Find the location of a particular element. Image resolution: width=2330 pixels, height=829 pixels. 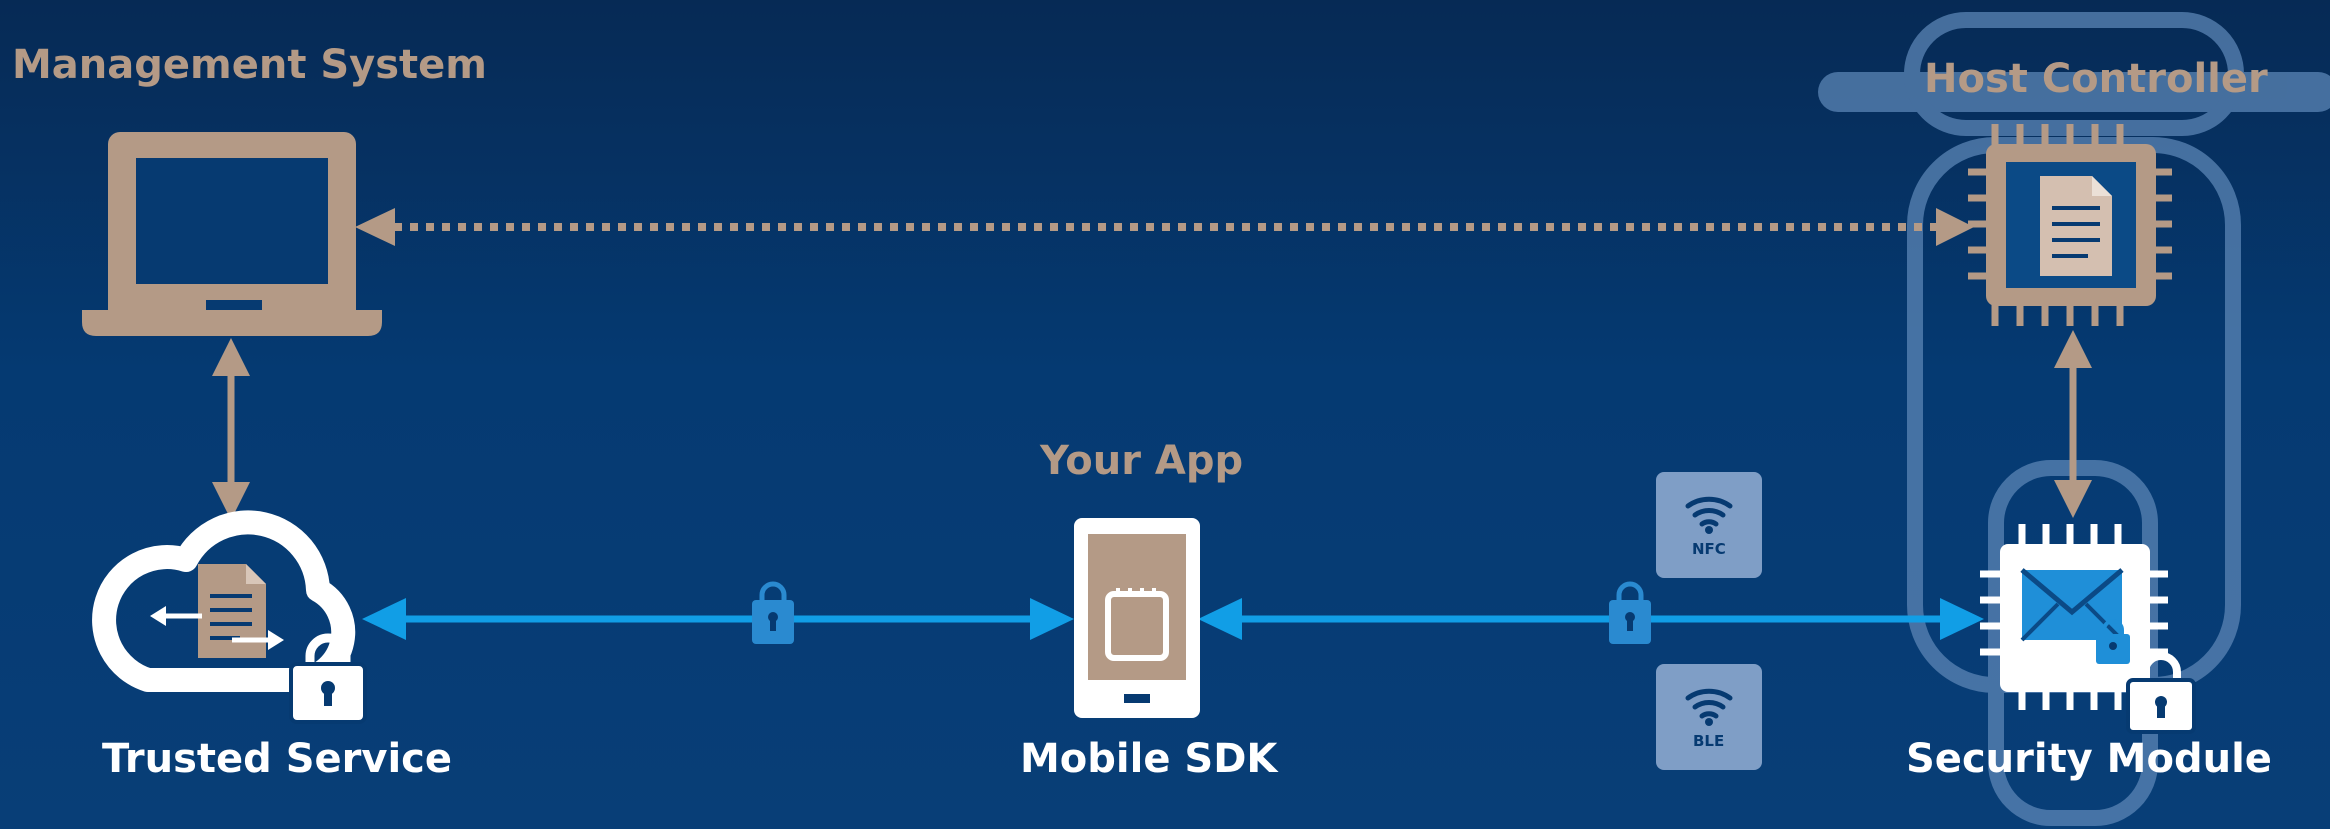

ble-tile is located at coordinates (1709, 717).